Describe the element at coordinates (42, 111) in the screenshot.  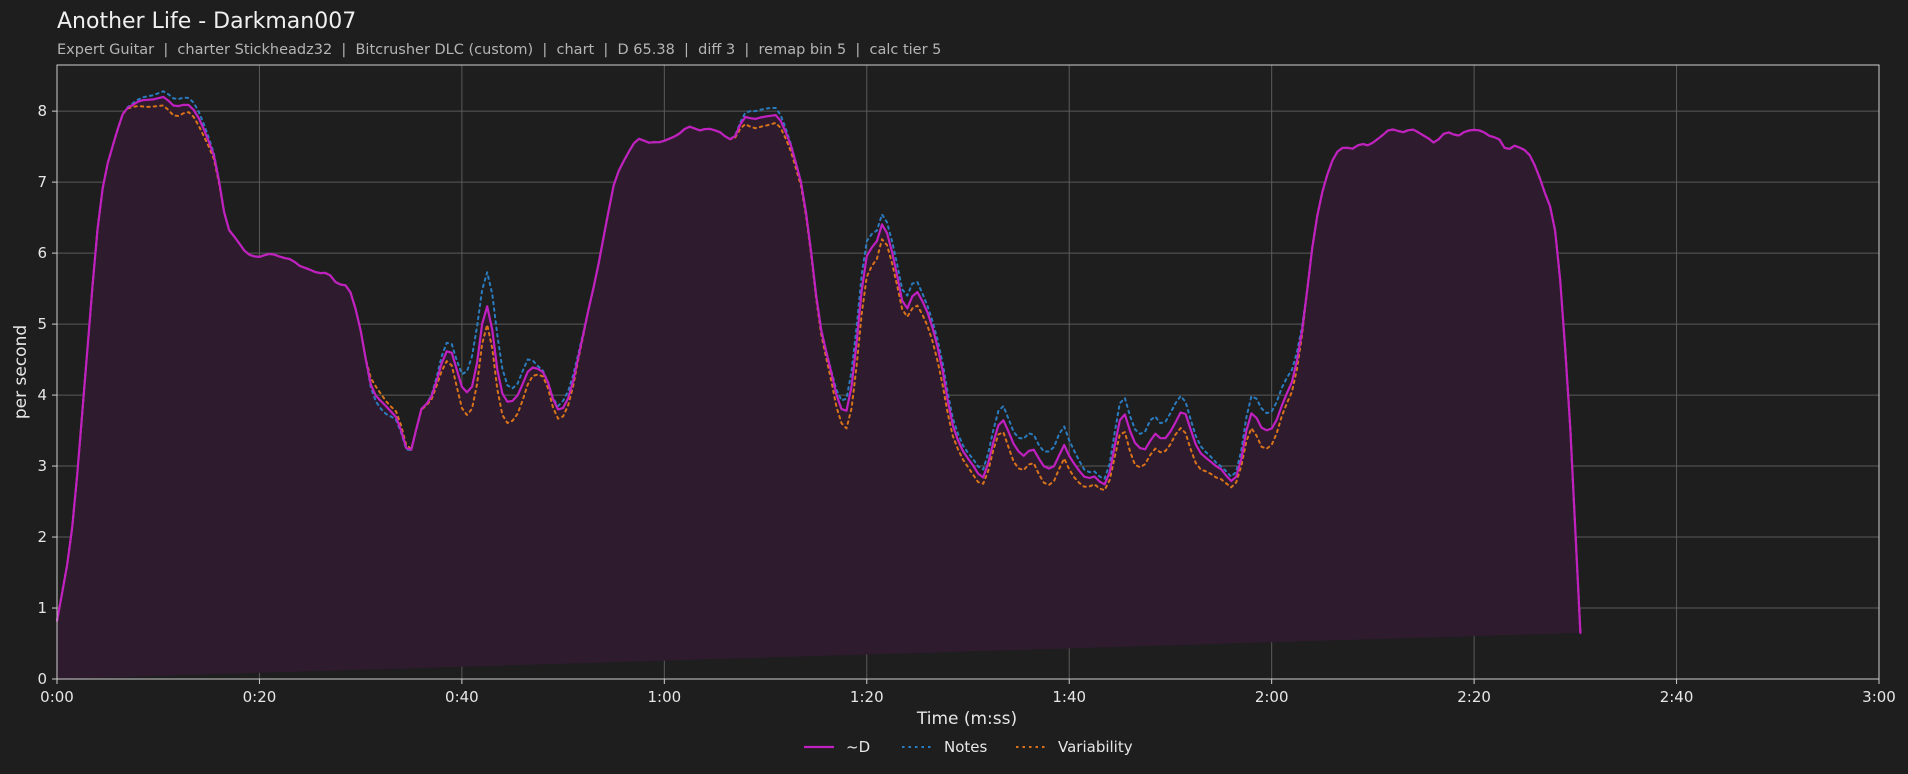
I see `y-tick-label: 8` at that location.